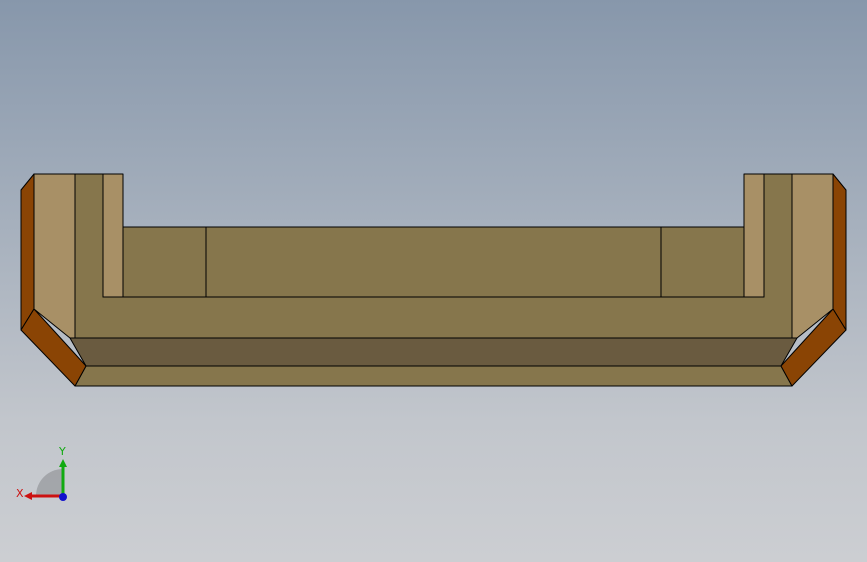 This screenshot has width=867, height=562. Describe the element at coordinates (62, 451) in the screenshot. I see `y-axis-label: Y` at that location.